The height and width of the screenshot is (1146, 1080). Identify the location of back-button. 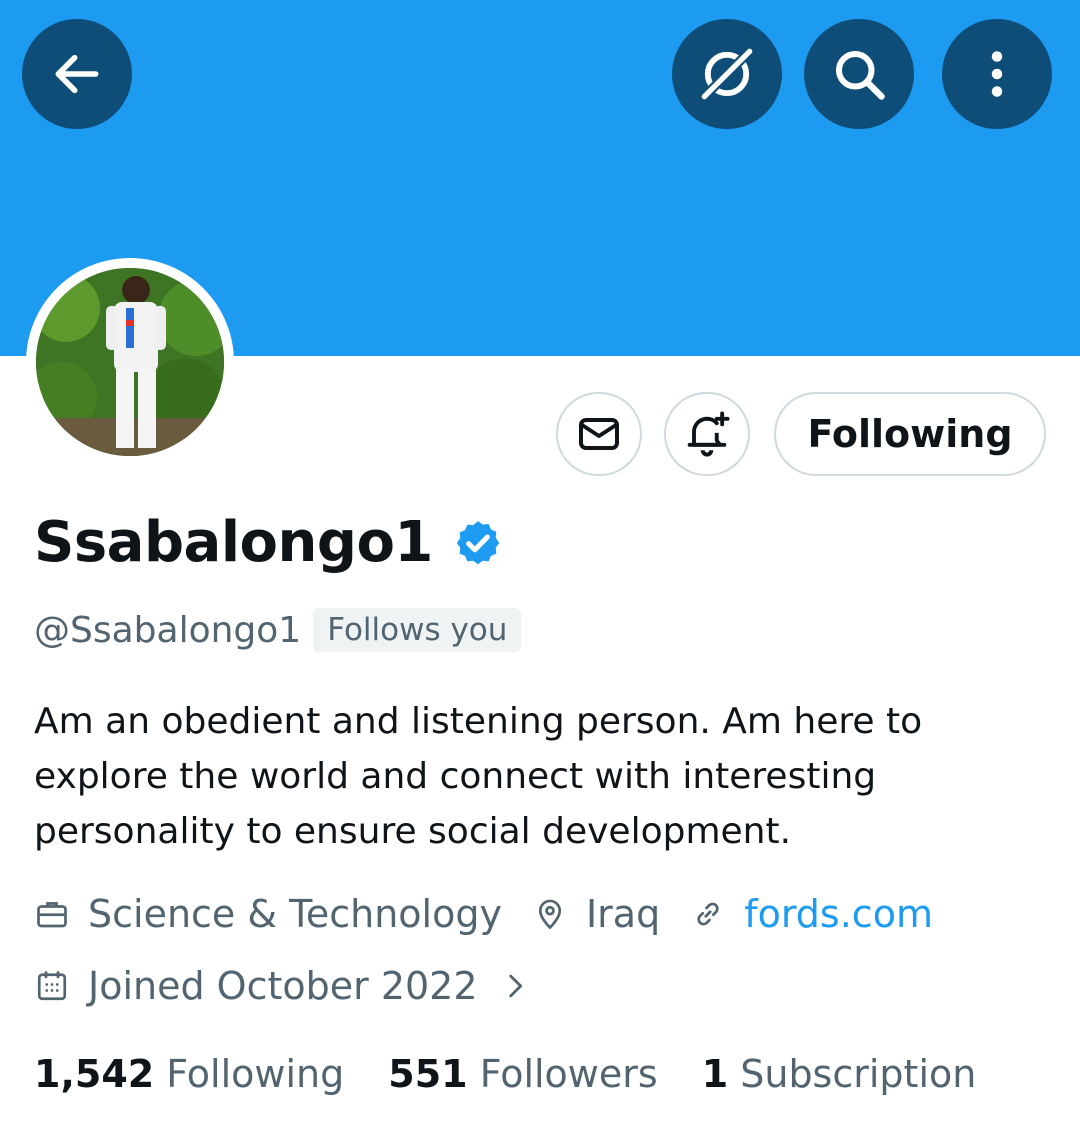
(77, 74).